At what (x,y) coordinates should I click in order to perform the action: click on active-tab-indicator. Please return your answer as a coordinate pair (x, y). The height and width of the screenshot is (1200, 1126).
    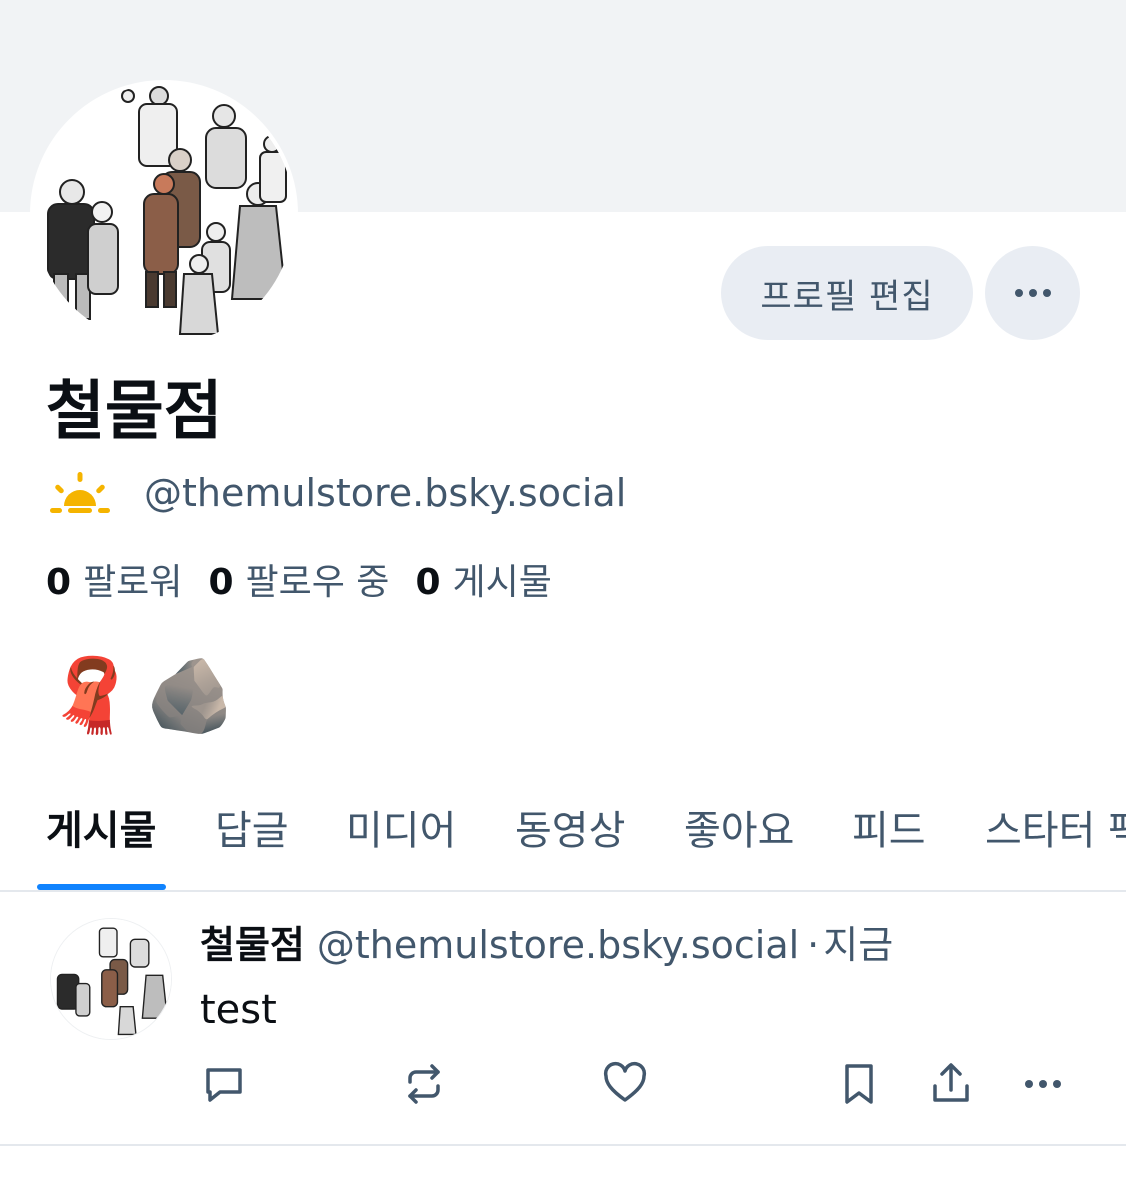
    Looking at the image, I should click on (101, 887).